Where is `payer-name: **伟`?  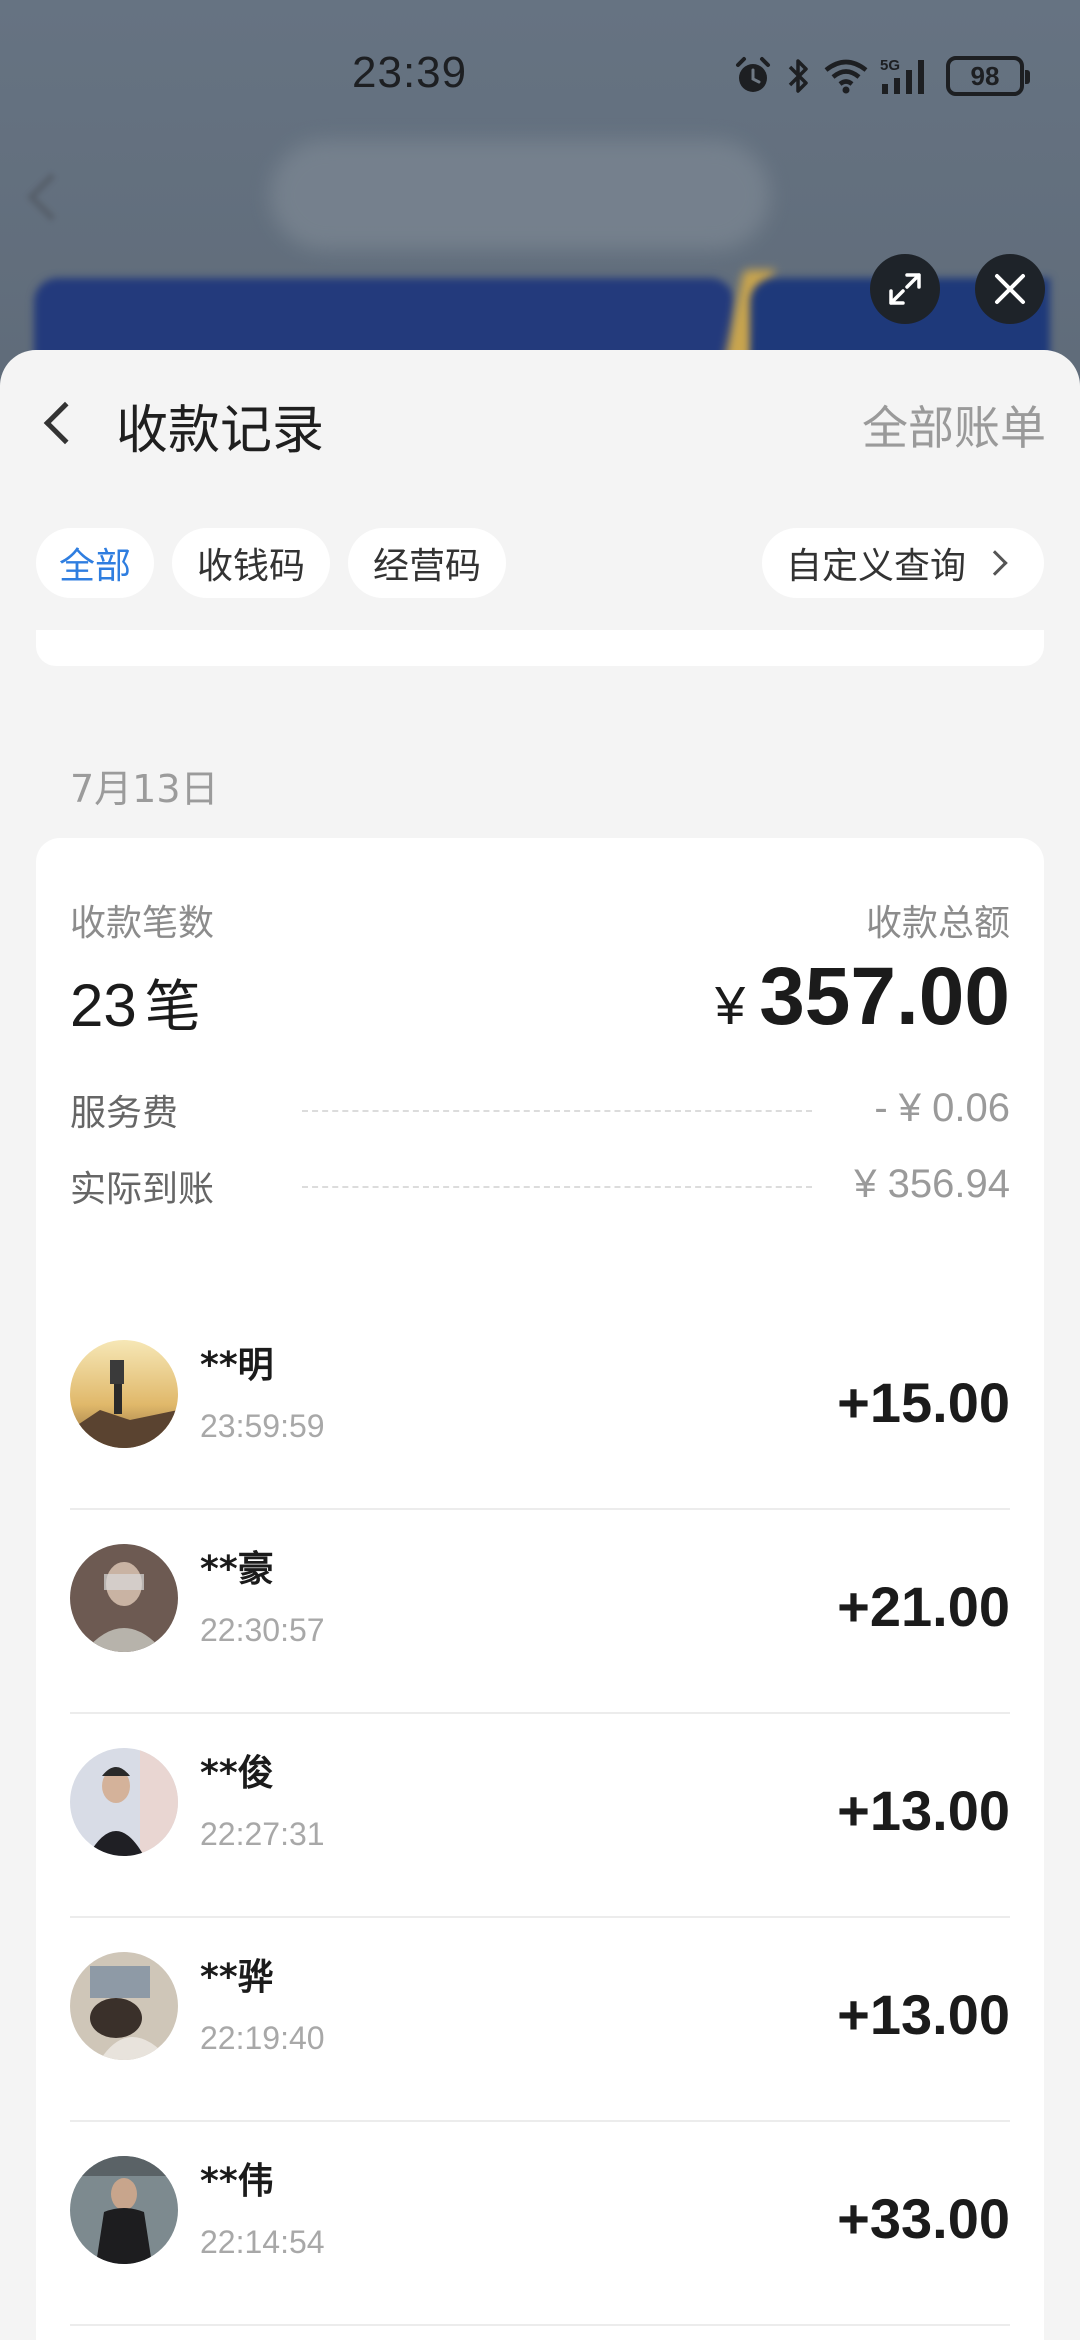
payer-name: **伟 is located at coordinates (237, 2181).